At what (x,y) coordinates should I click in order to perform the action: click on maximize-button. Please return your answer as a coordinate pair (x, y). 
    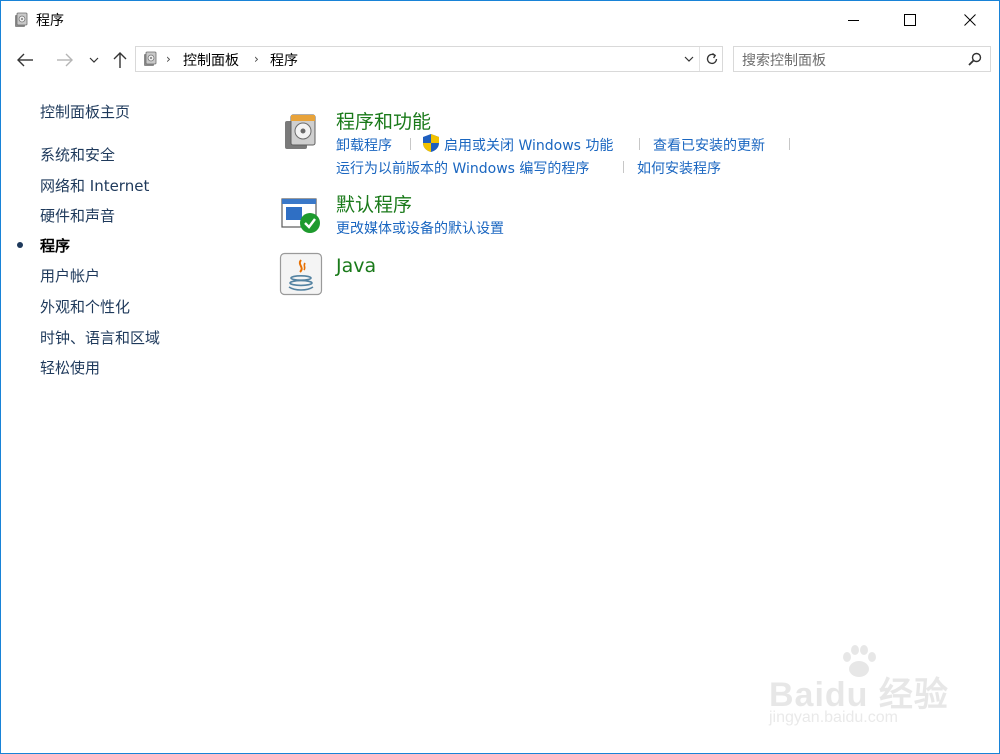
    Looking at the image, I should click on (910, 20).